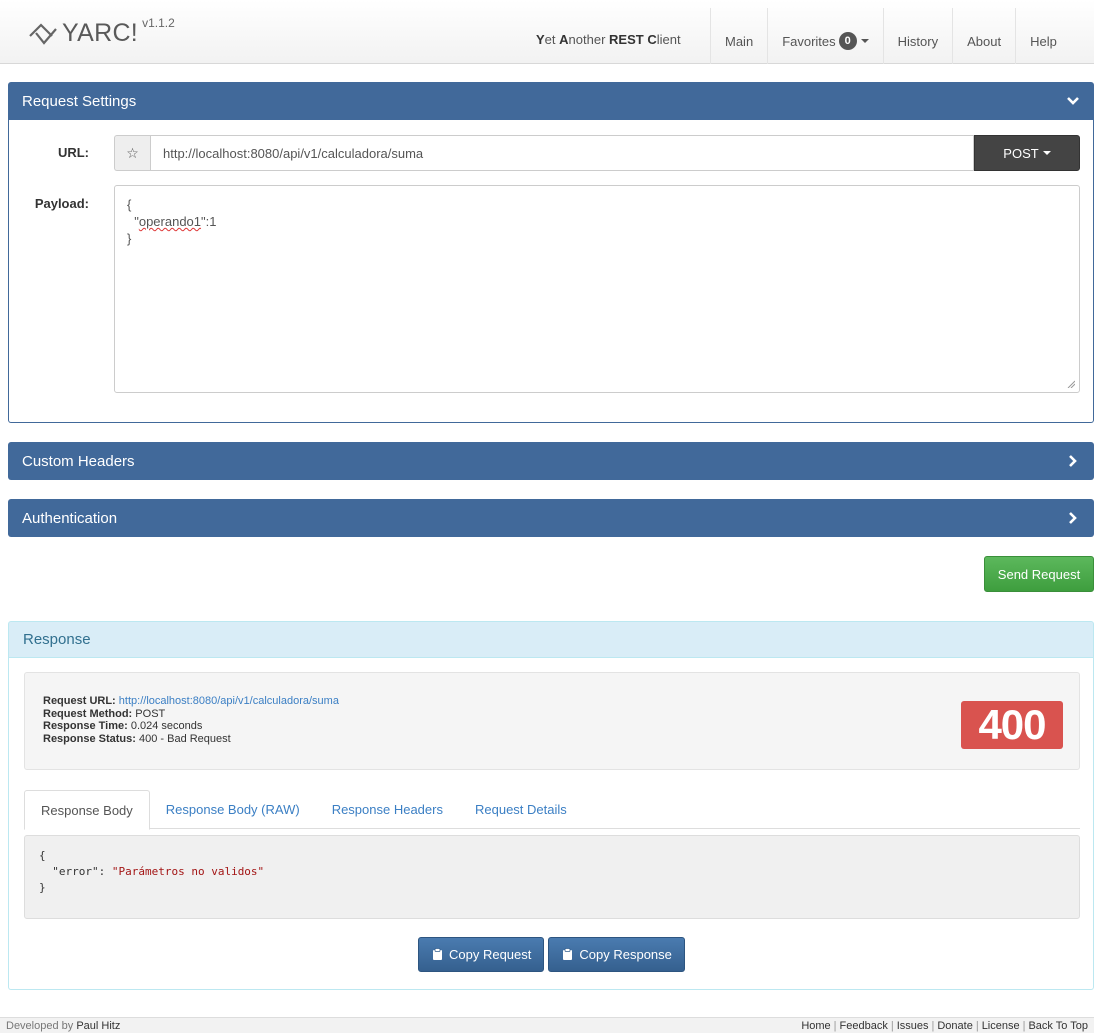 The image size is (1094, 1033). What do you see at coordinates (954, 1026) in the screenshot?
I see `footer-link-donate: Donate` at bounding box center [954, 1026].